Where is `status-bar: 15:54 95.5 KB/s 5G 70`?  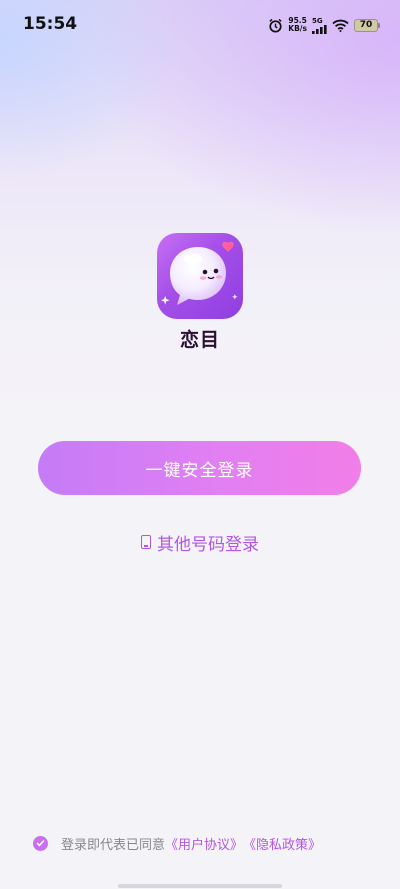
status-bar: 15:54 95.5 KB/s 5G 70 is located at coordinates (200, 24).